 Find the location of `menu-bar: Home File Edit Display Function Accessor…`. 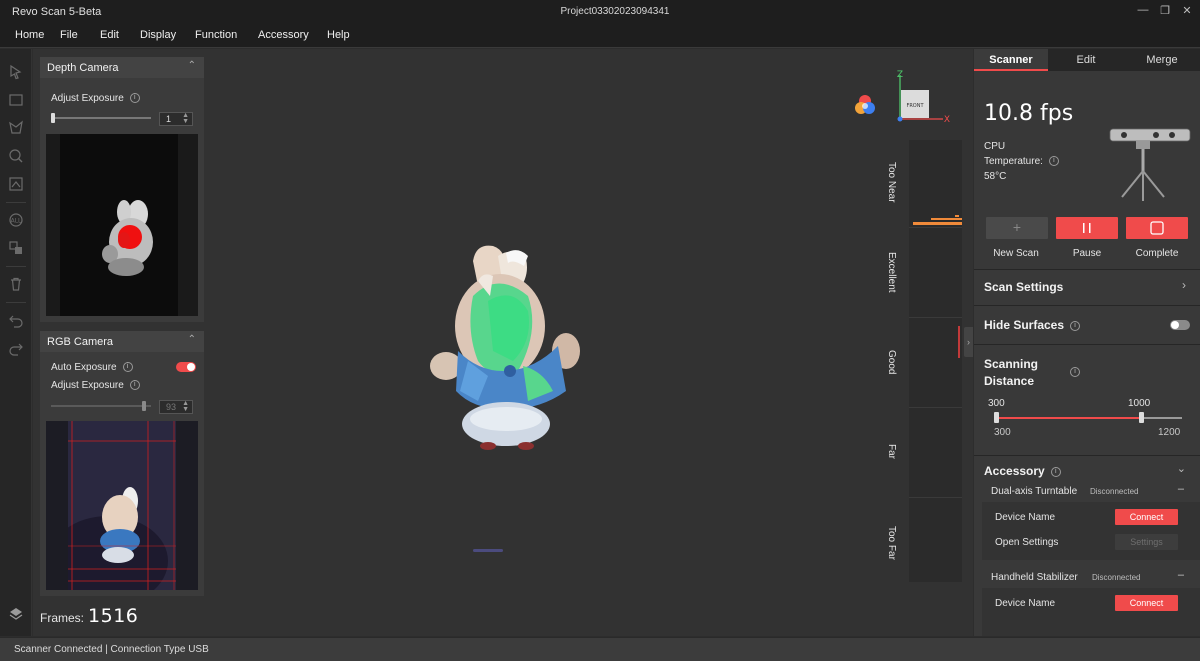

menu-bar: Home File Edit Display Function Accessor… is located at coordinates (600, 36).